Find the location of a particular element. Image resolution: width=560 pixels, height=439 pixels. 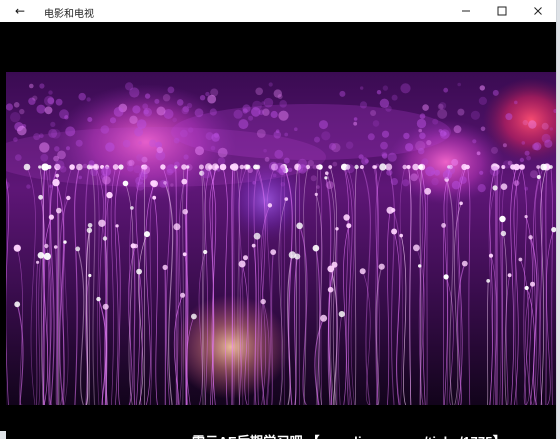

minimize-button is located at coordinates (466, 11).